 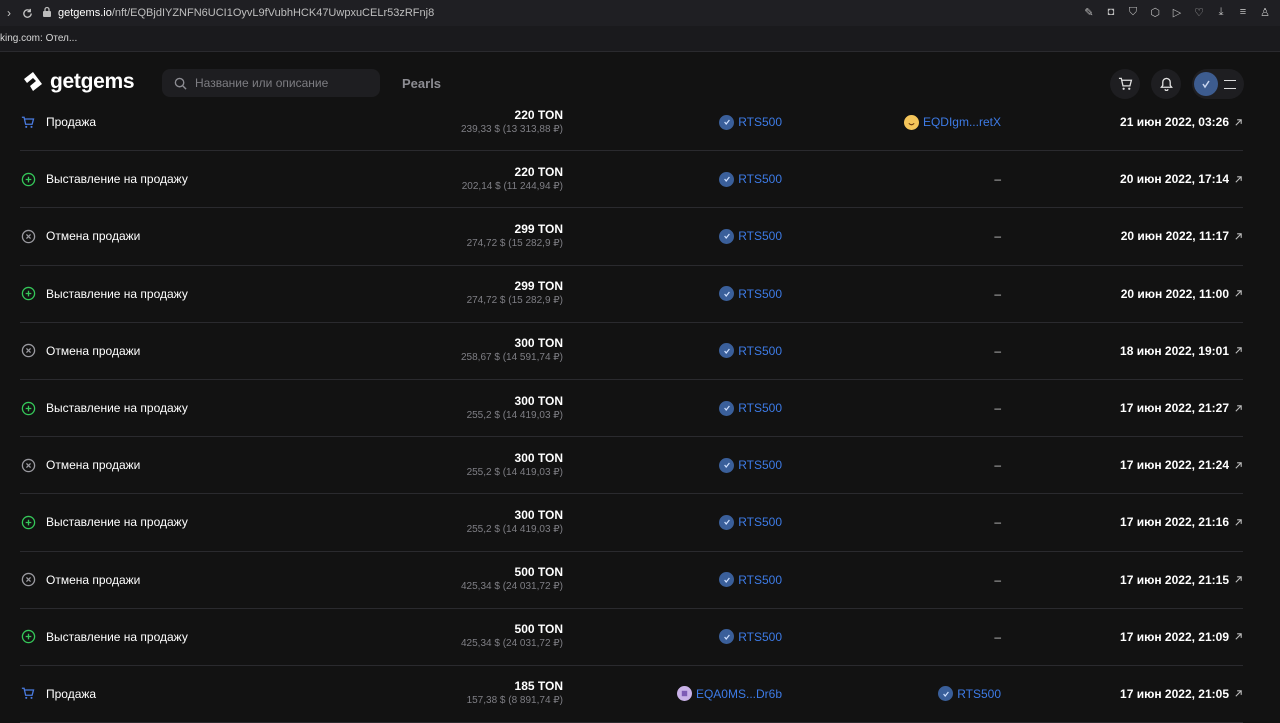 What do you see at coordinates (979, 694) in the screenshot?
I see `to-address-link: RTS500` at bounding box center [979, 694].